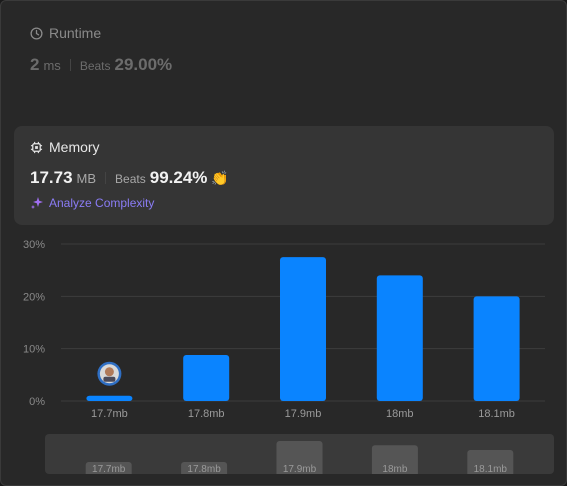 The height and width of the screenshot is (486, 567). What do you see at coordinates (34, 350) in the screenshot?
I see `y-tick-label: 10%` at bounding box center [34, 350].